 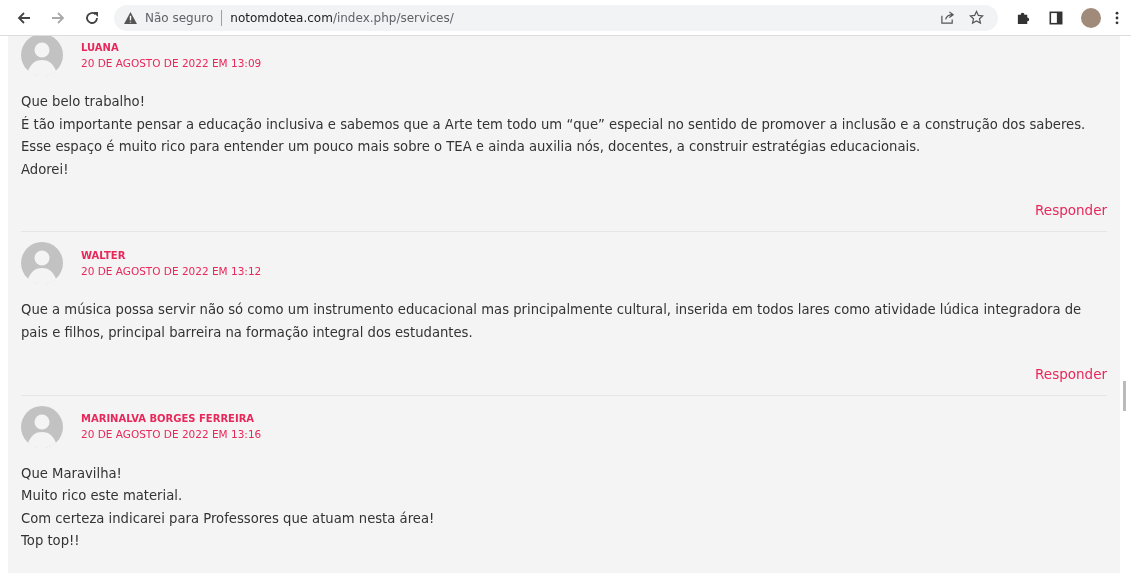 What do you see at coordinates (45, 169) in the screenshot?
I see `comment-text: Adorei!` at bounding box center [45, 169].